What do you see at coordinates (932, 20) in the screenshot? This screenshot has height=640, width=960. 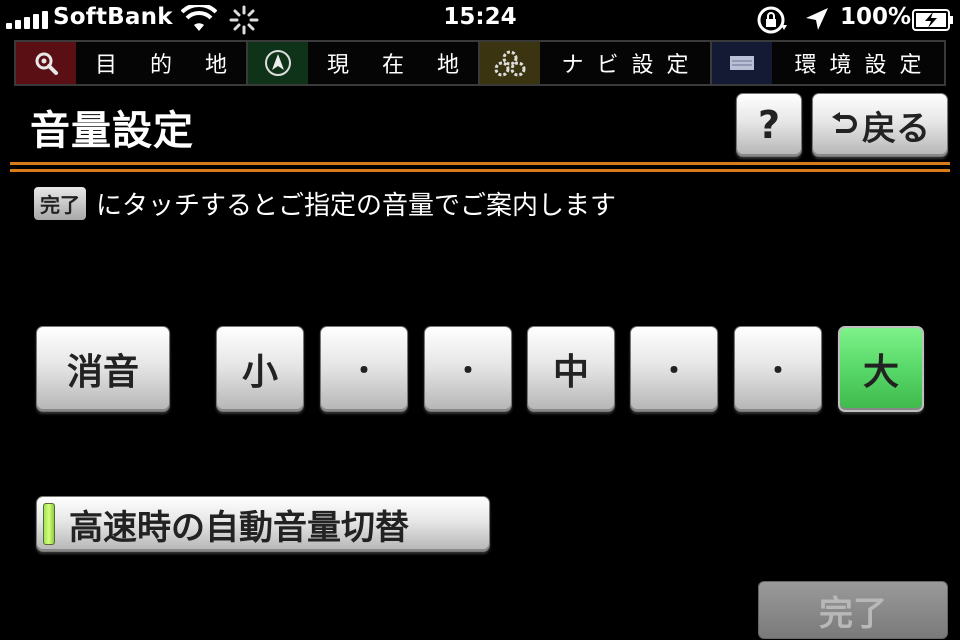 I see `battery-charging-icon` at bounding box center [932, 20].